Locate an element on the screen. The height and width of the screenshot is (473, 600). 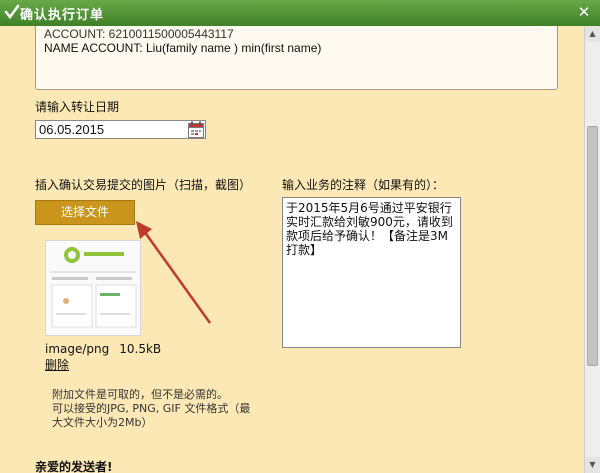
scroll-up-icon: ▲ is located at coordinates (592, 34).